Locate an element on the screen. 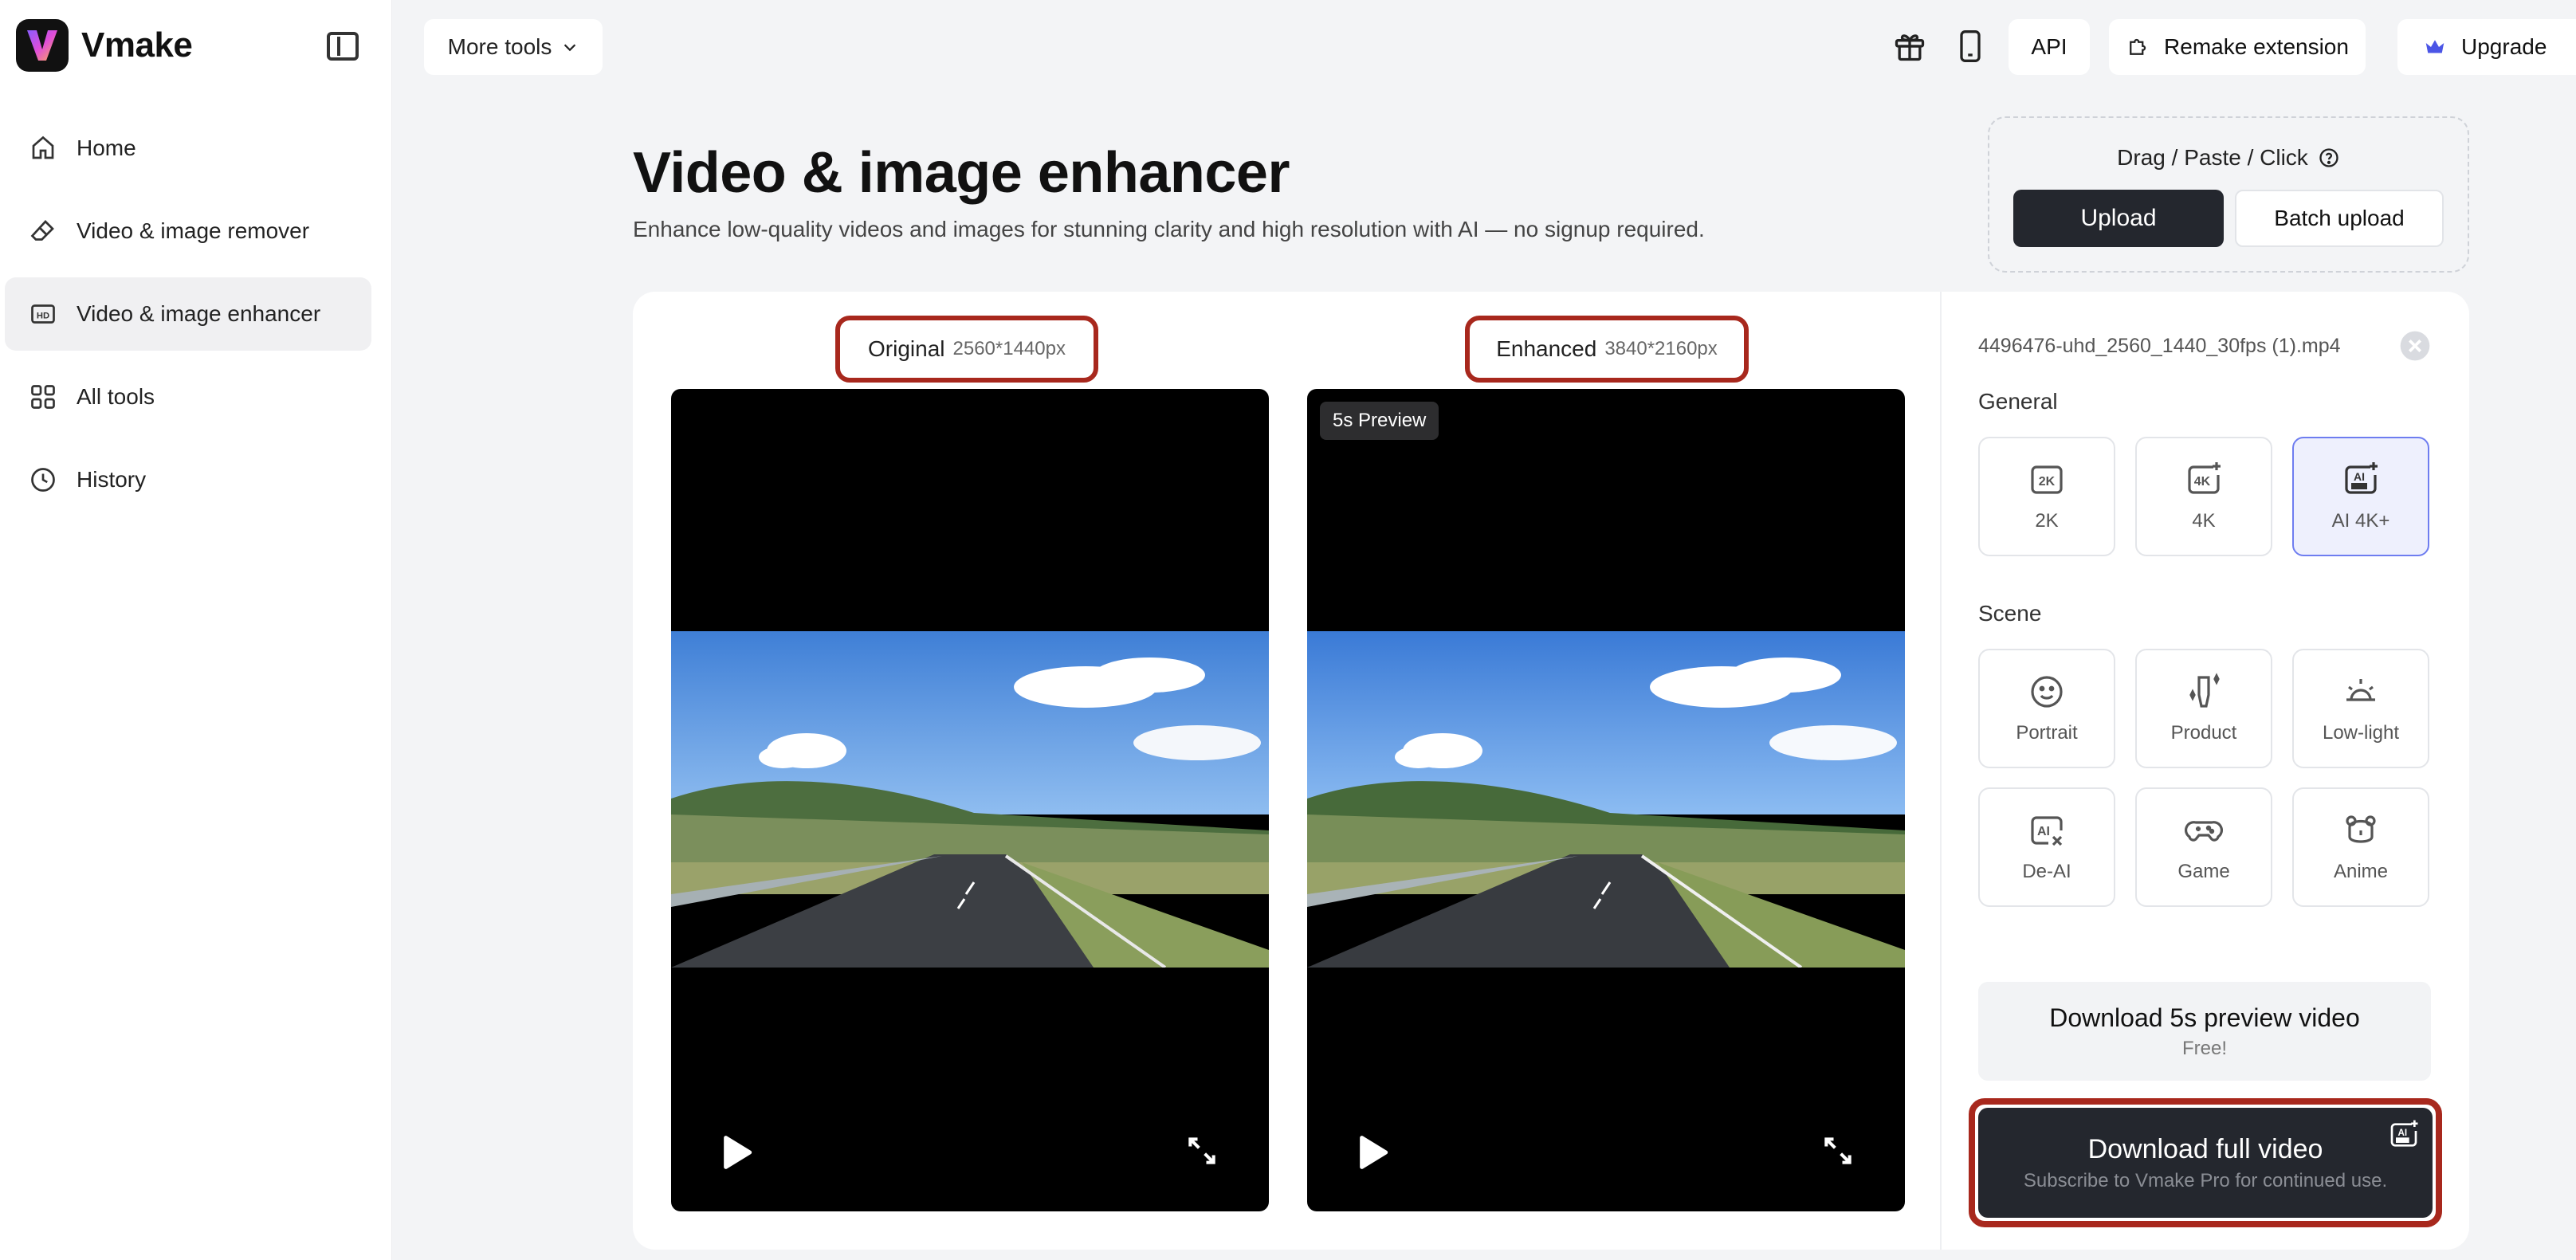 The height and width of the screenshot is (1260, 2576). upgrade-label: Upgrade is located at coordinates (2504, 46).